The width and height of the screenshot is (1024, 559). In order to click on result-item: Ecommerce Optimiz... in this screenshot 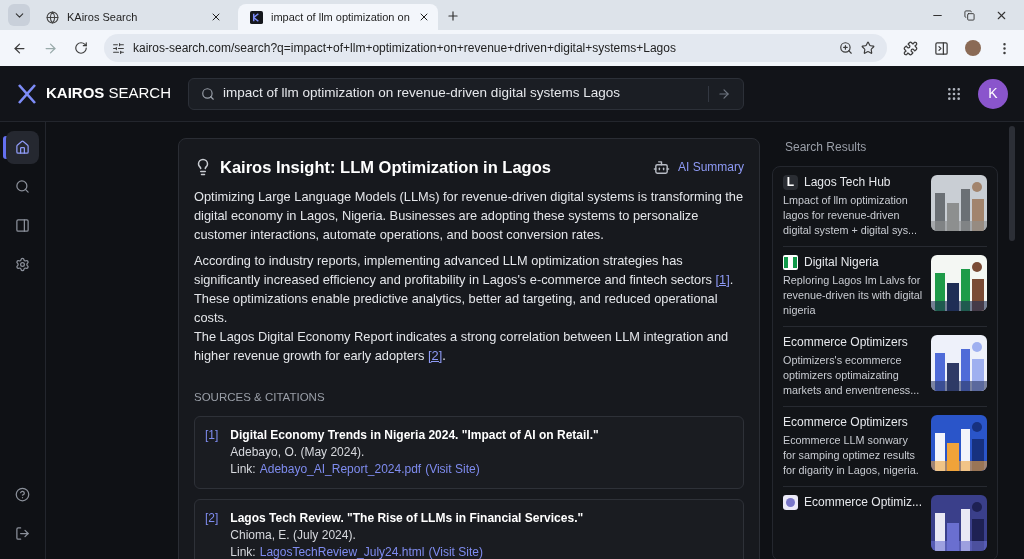, I will do `click(885, 523)`.